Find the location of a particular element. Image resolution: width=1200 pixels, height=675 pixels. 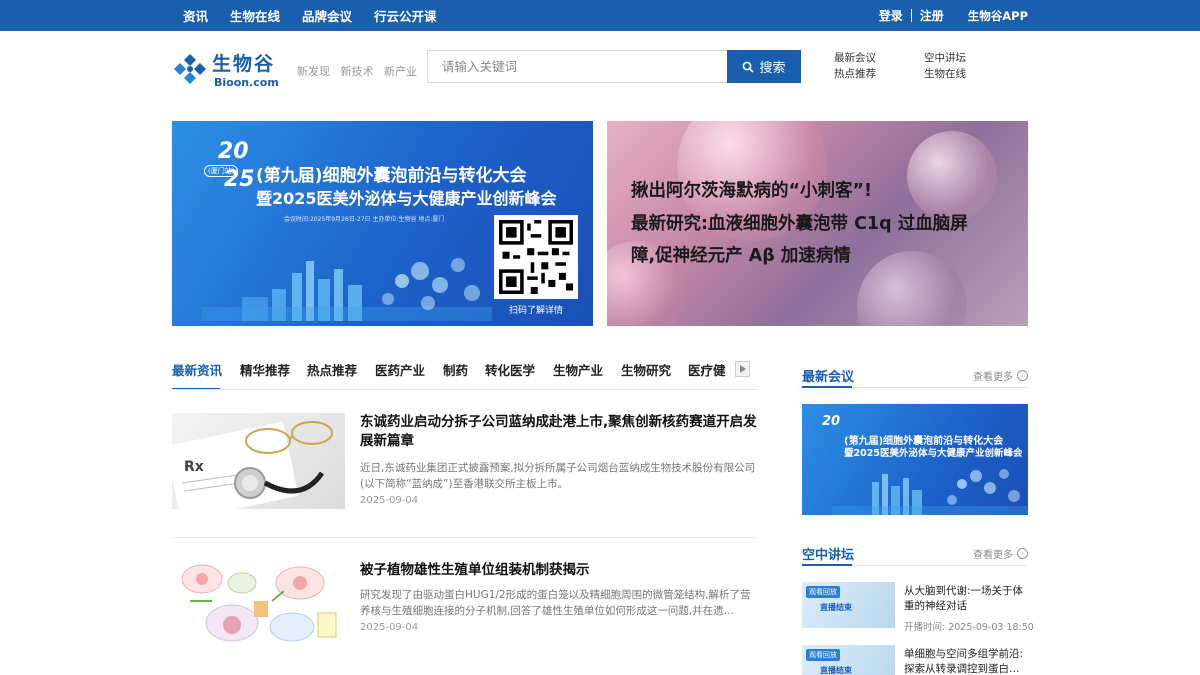

top-nav-links: 资讯 生物在线 品牌会议 行云公开课 is located at coordinates (321, 15).